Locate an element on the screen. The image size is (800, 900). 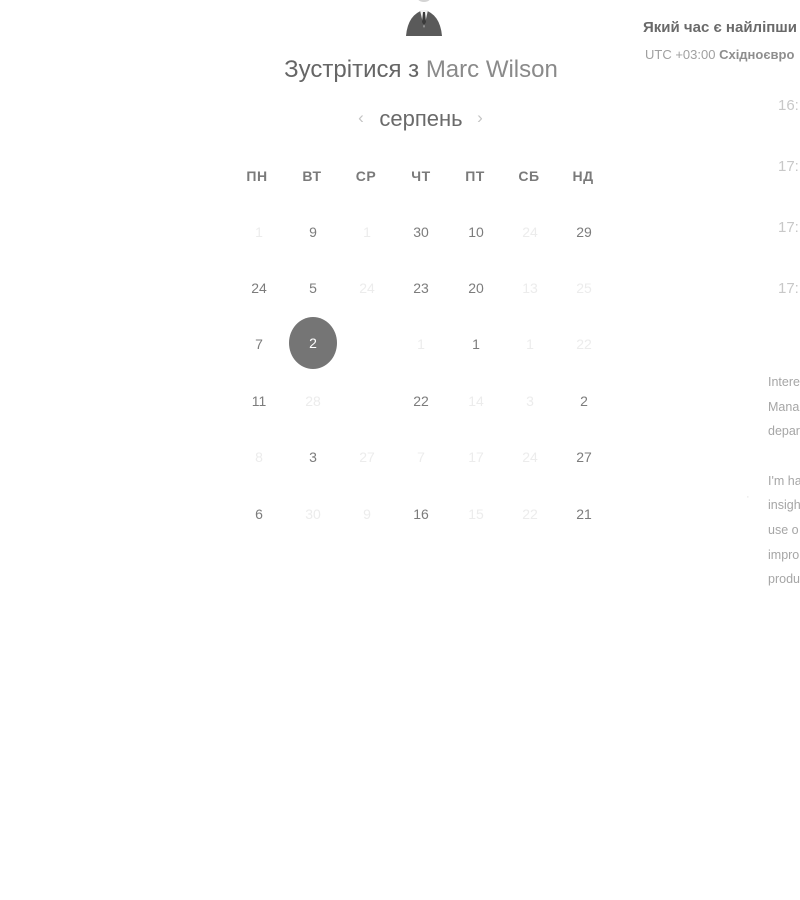
calendar-day: 20 is located at coordinates (476, 288).